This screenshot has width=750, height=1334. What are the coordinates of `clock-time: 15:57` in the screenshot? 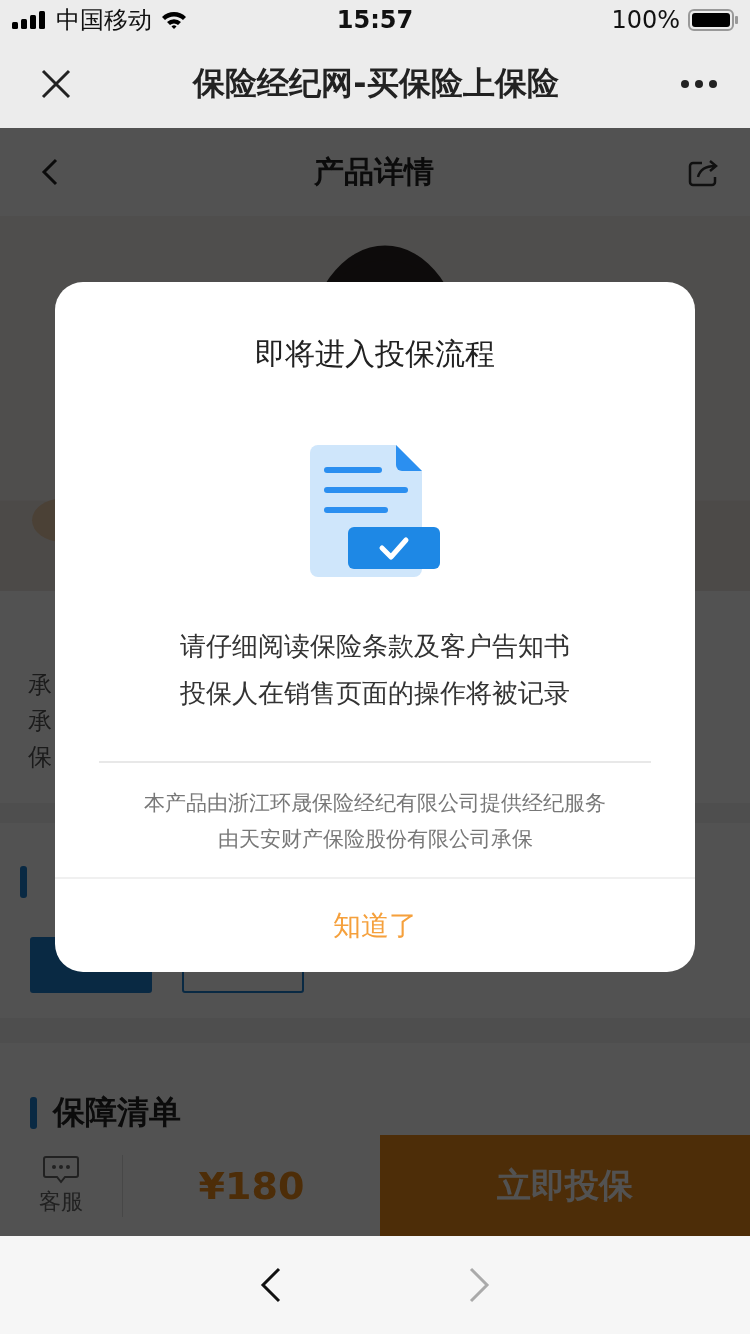 It's located at (375, 20).